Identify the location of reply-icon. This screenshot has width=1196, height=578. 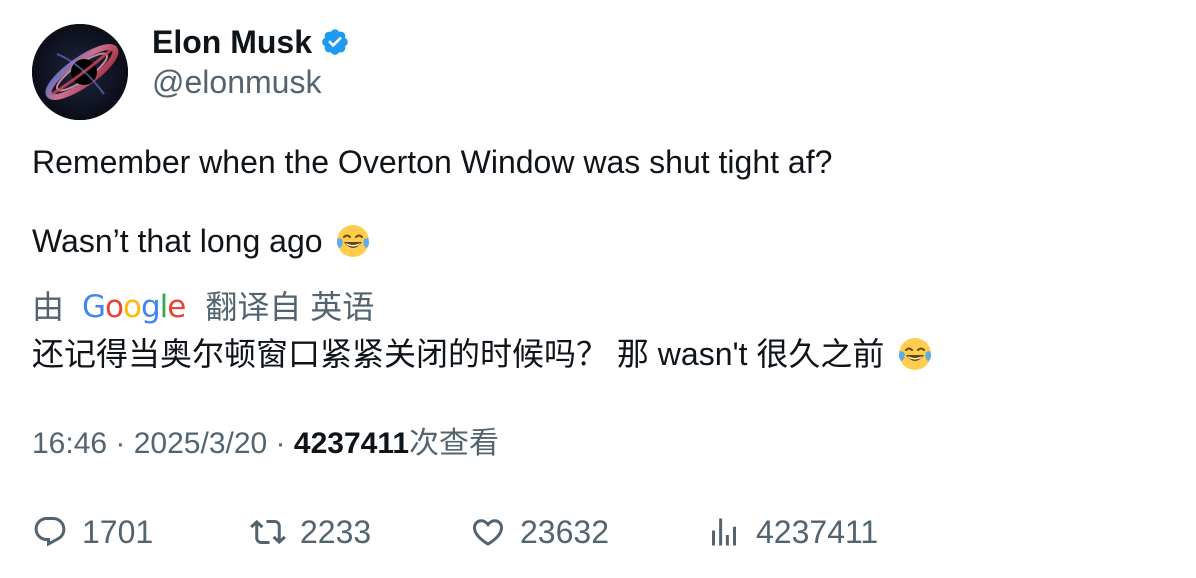
(50, 532).